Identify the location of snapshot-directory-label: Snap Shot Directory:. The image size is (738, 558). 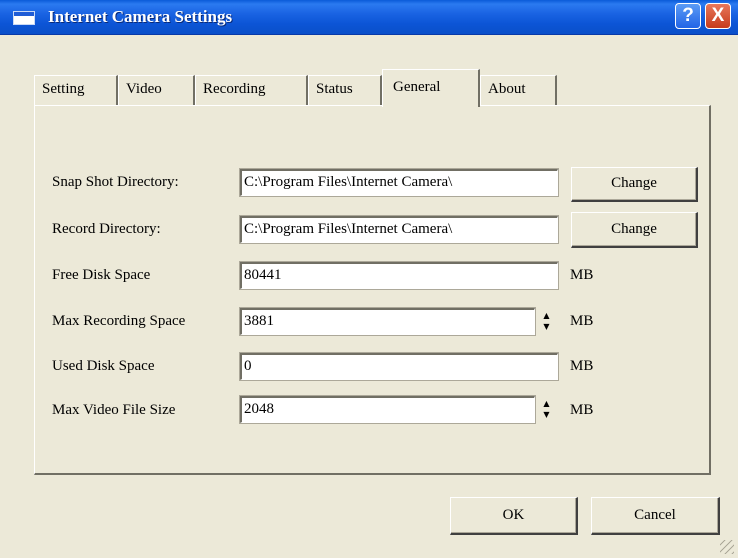
(115, 182).